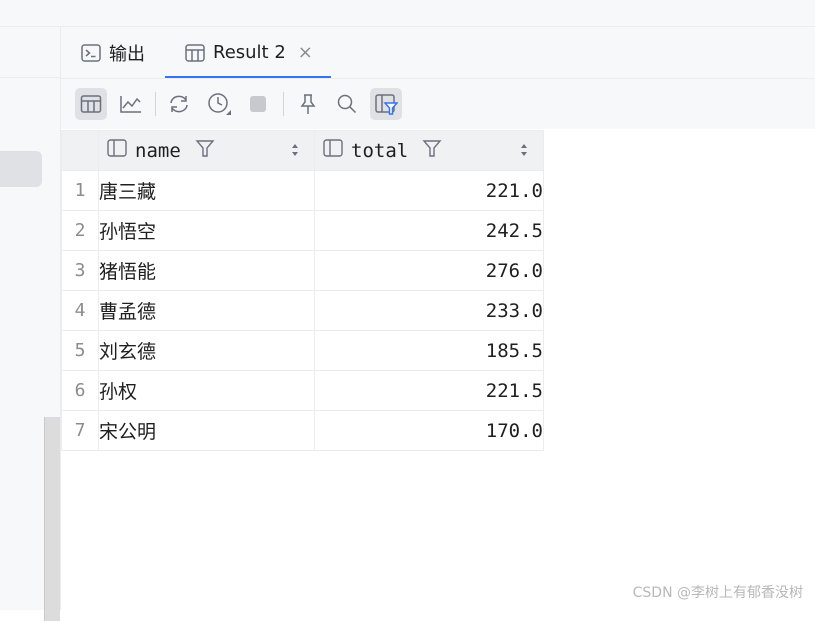 The width and height of the screenshot is (815, 621). I want to click on cell-total: 221.0, so click(429, 190).